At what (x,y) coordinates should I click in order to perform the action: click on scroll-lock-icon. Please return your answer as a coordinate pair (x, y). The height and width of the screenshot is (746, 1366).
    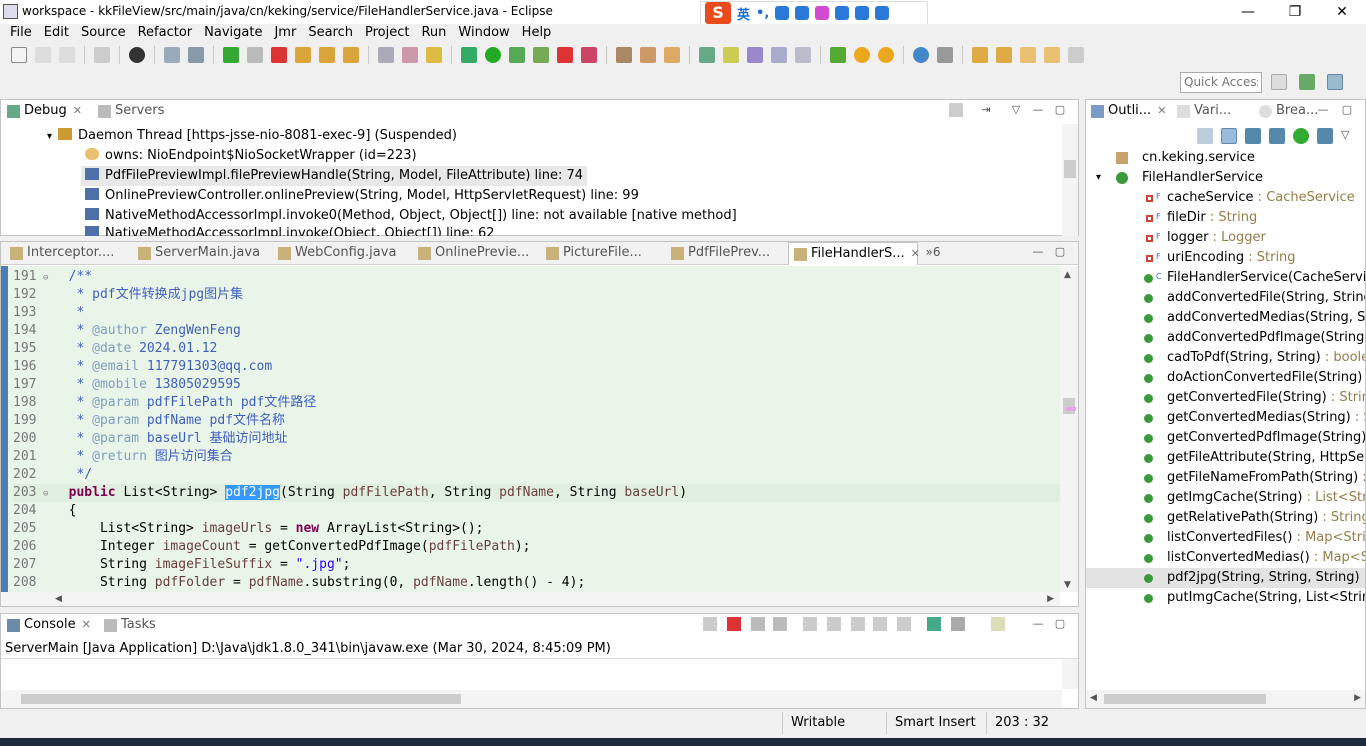
    Looking at the image, I should click on (834, 624).